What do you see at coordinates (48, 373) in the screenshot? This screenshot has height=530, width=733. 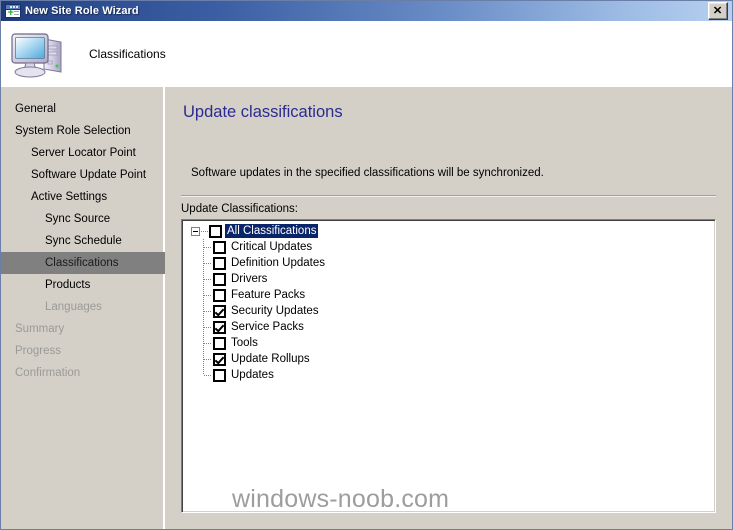 I see `sidebar-item-confirmation: Confirmation` at bounding box center [48, 373].